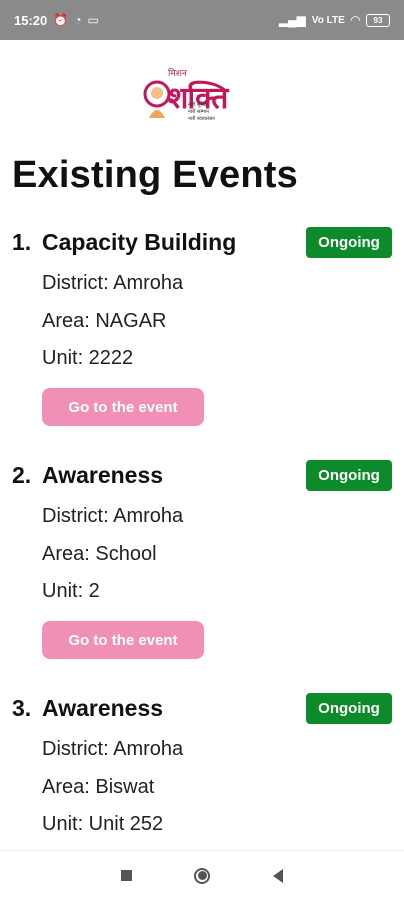  I want to click on navigation-bar, so click(202, 875).